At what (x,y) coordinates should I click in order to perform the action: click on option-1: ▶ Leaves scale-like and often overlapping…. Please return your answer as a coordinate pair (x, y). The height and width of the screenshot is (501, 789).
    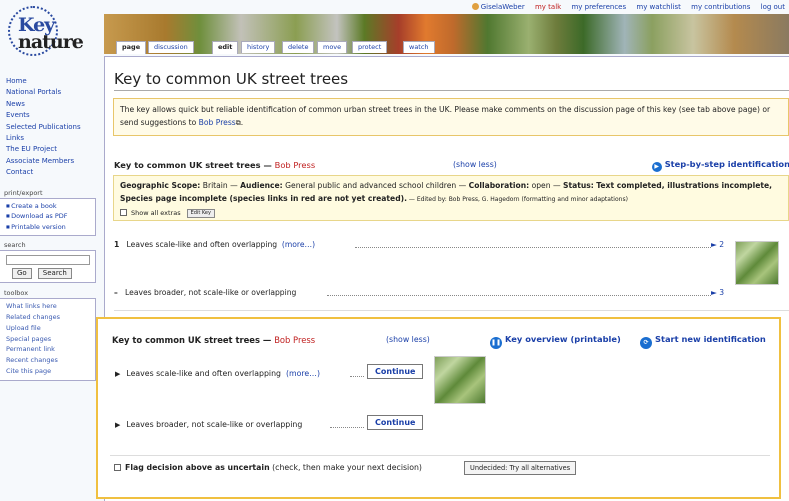
    Looking at the image, I should click on (217, 373).